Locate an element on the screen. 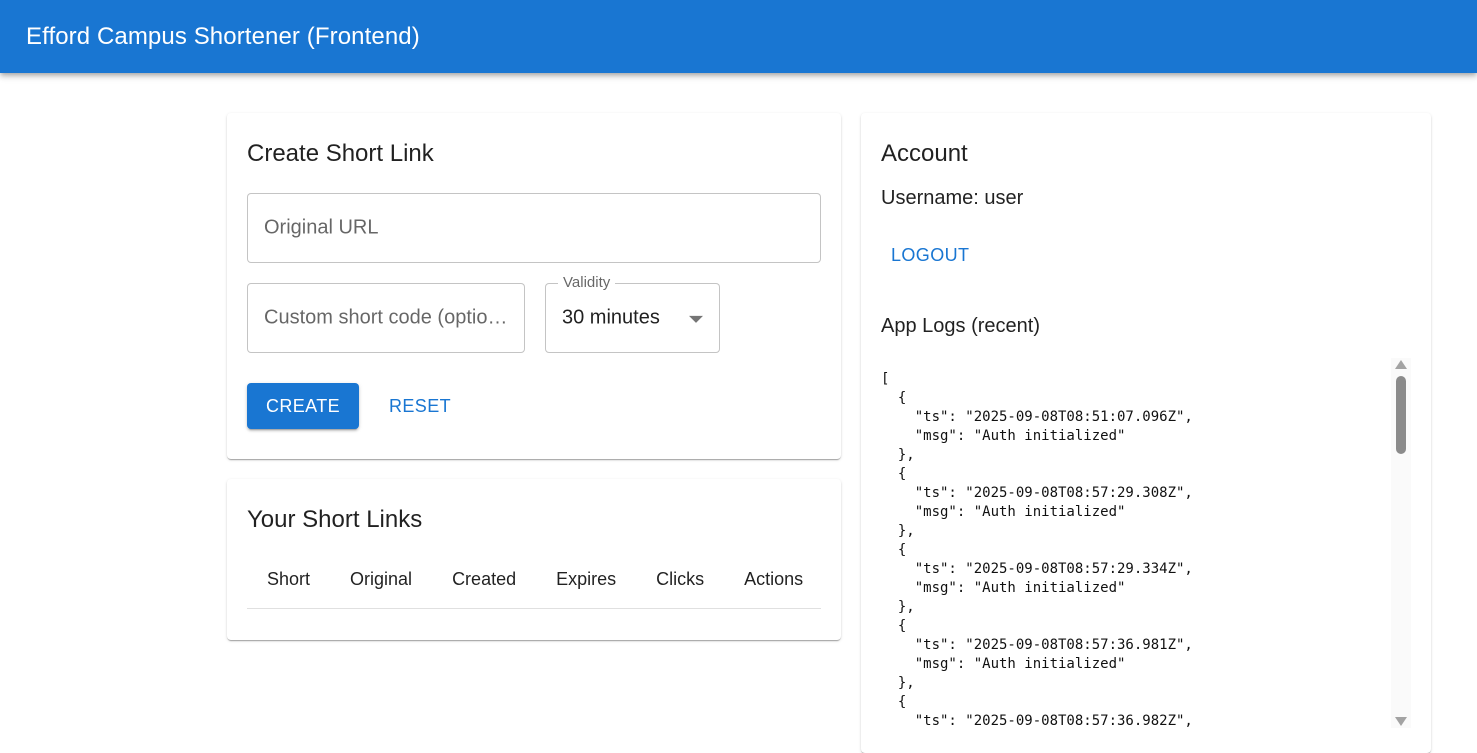  validity-select: Validity 30 minutes is located at coordinates (632, 313).